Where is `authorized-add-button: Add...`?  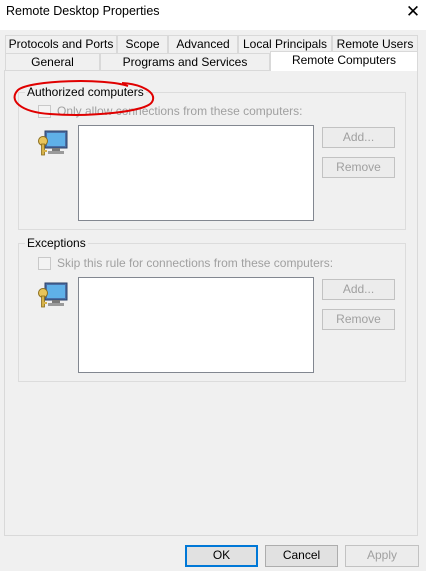
authorized-add-button: Add... is located at coordinates (358, 137).